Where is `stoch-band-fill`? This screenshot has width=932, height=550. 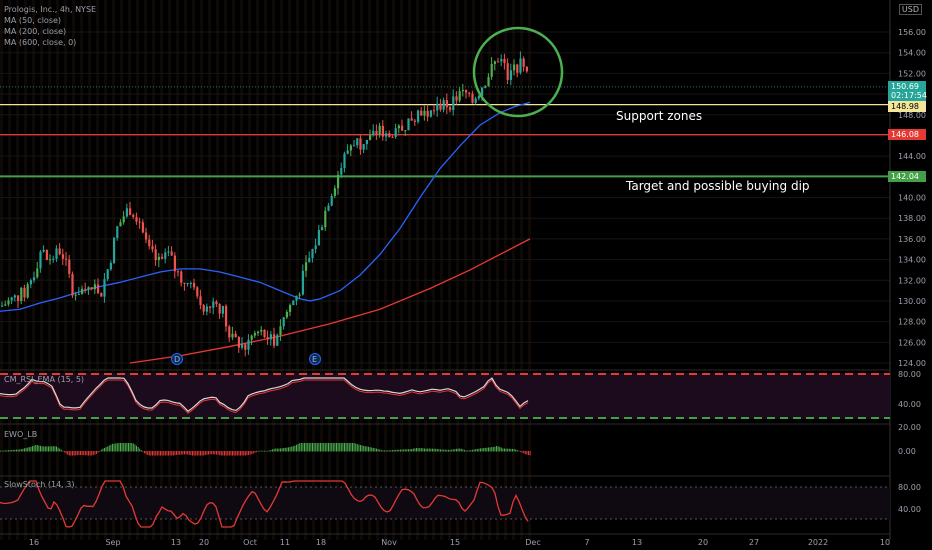 stoch-band-fill is located at coordinates (445, 503).